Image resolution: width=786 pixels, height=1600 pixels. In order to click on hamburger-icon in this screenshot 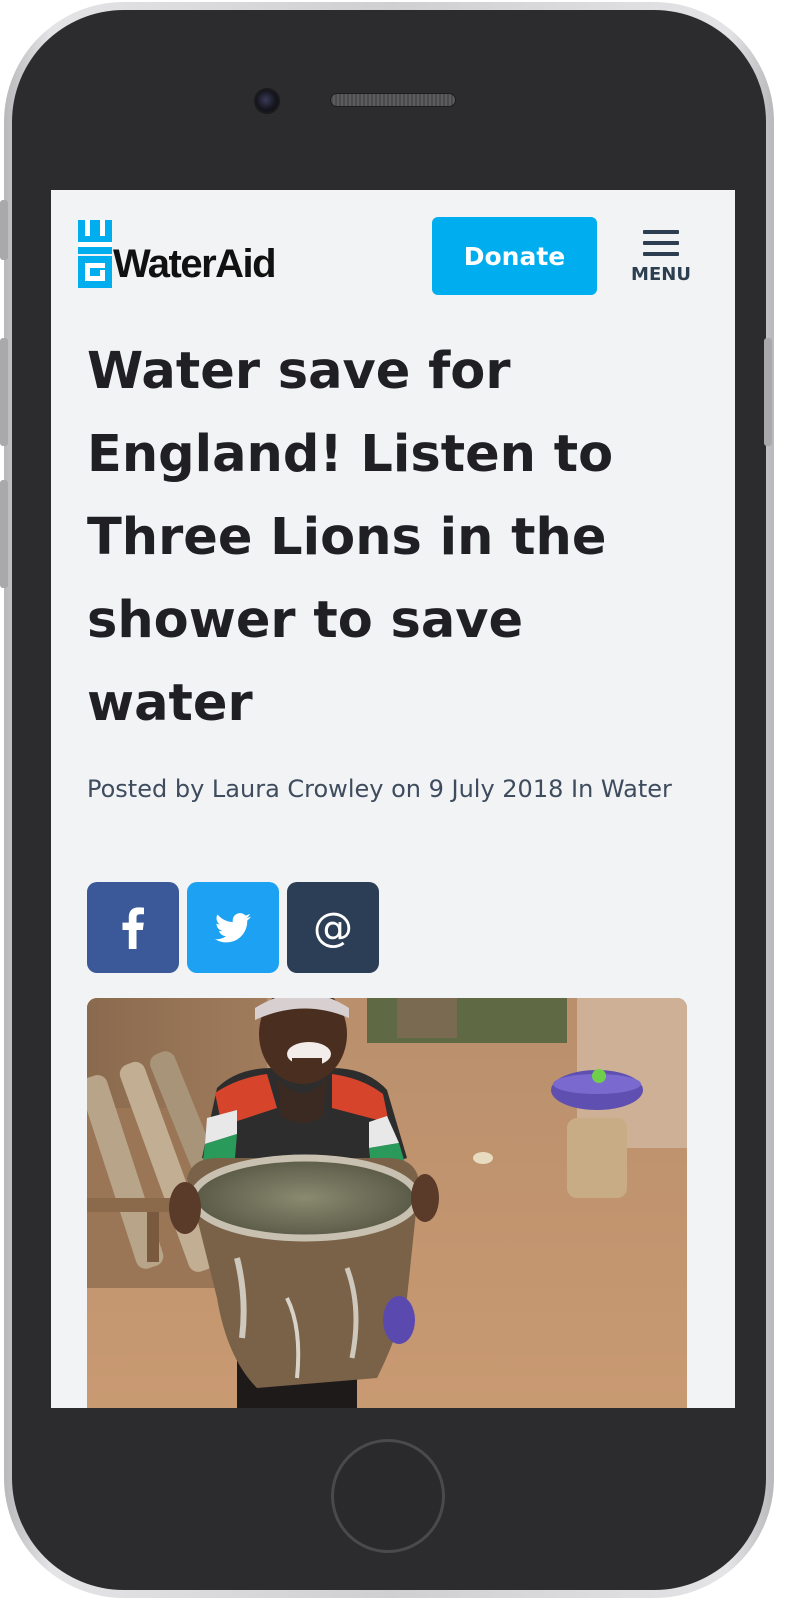, I will do `click(661, 243)`.